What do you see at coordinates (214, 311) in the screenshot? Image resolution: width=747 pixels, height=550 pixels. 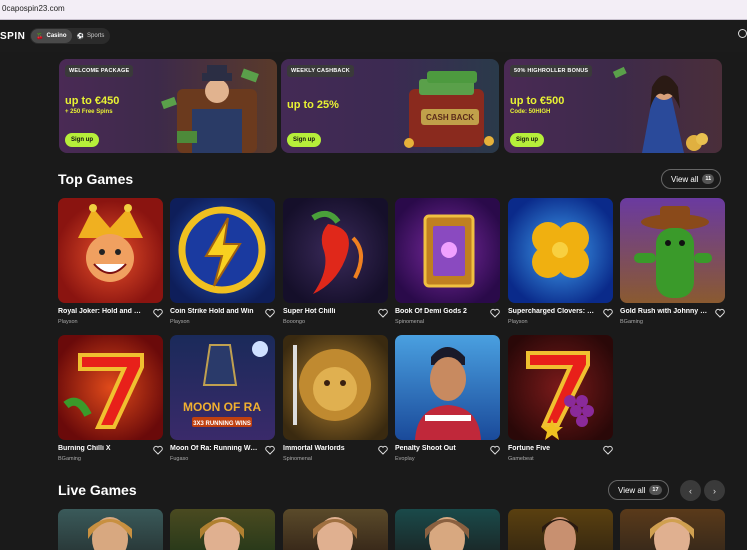 I see `game-title: Coin Strike Hold and Win` at bounding box center [214, 311].